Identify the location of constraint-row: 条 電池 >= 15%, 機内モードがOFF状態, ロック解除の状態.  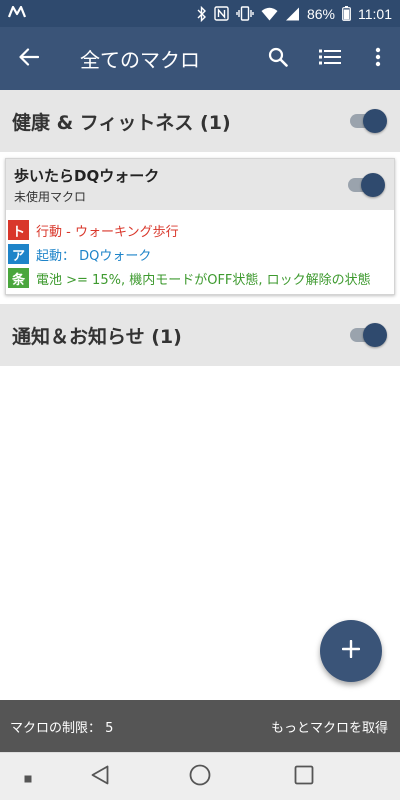
(201, 278).